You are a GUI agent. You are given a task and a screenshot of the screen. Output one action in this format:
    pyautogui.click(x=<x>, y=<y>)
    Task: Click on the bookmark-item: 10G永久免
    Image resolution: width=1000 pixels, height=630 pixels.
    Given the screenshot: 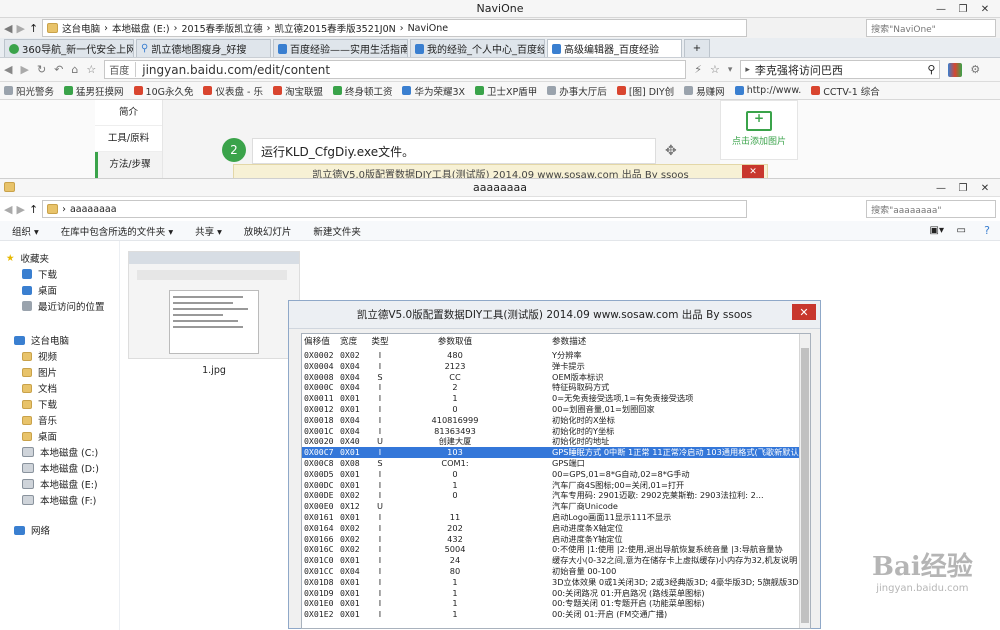 What is the action you would take?
    pyautogui.click(x=163, y=91)
    